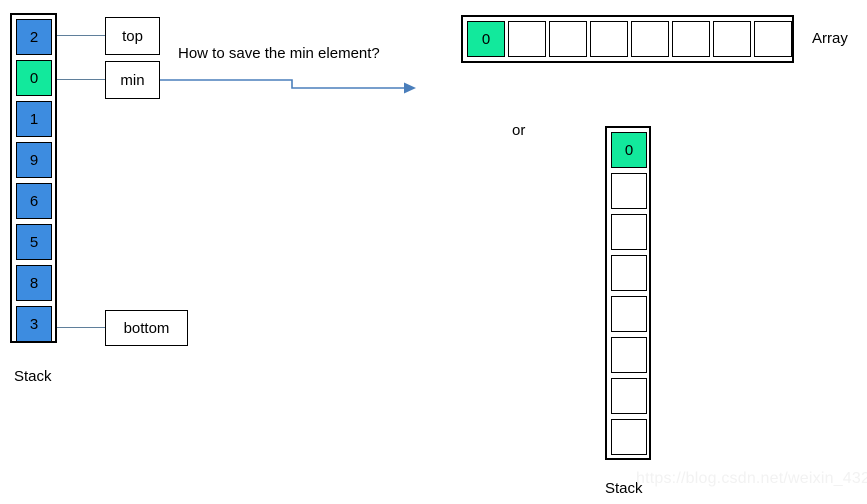 The width and height of the screenshot is (867, 504). I want to click on left-stack-cell-2: 1, so click(34, 119).